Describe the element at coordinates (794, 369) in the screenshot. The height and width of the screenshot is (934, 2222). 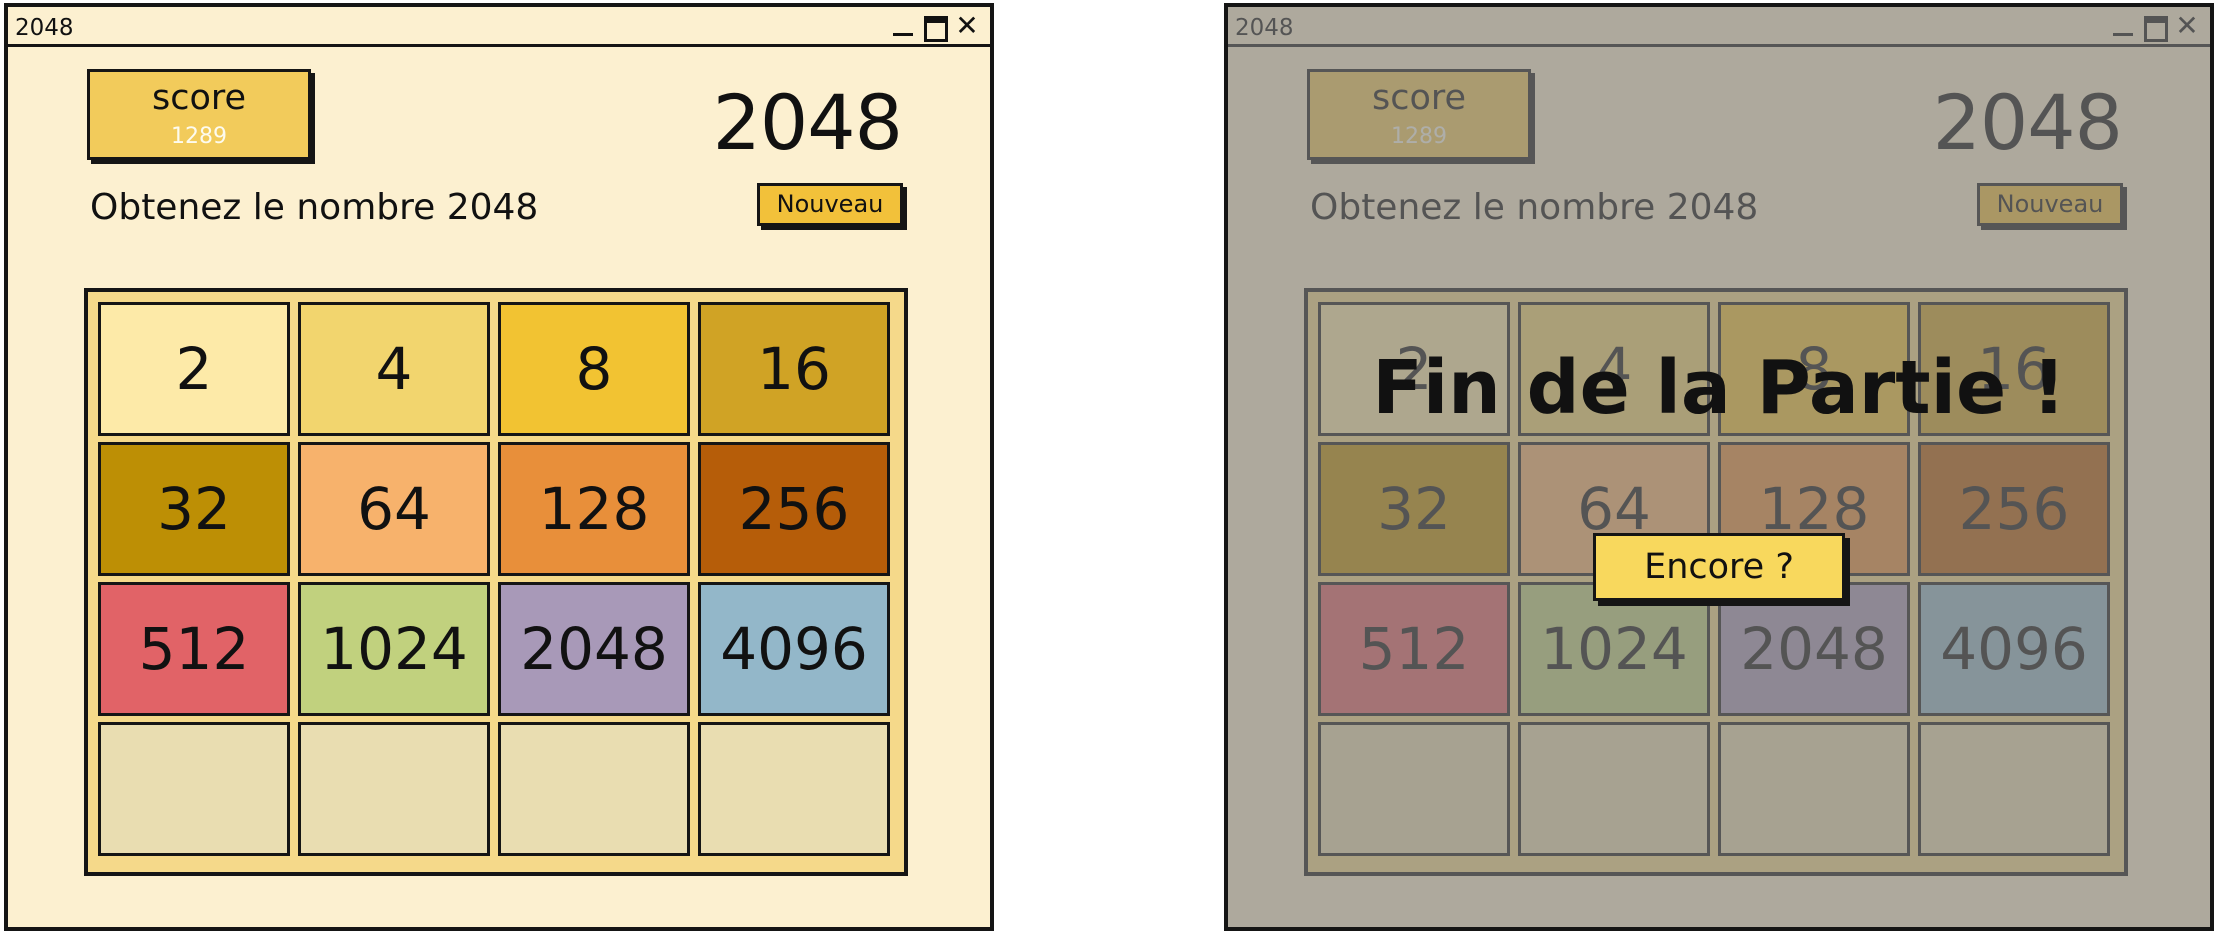
I see `tile: 16` at that location.